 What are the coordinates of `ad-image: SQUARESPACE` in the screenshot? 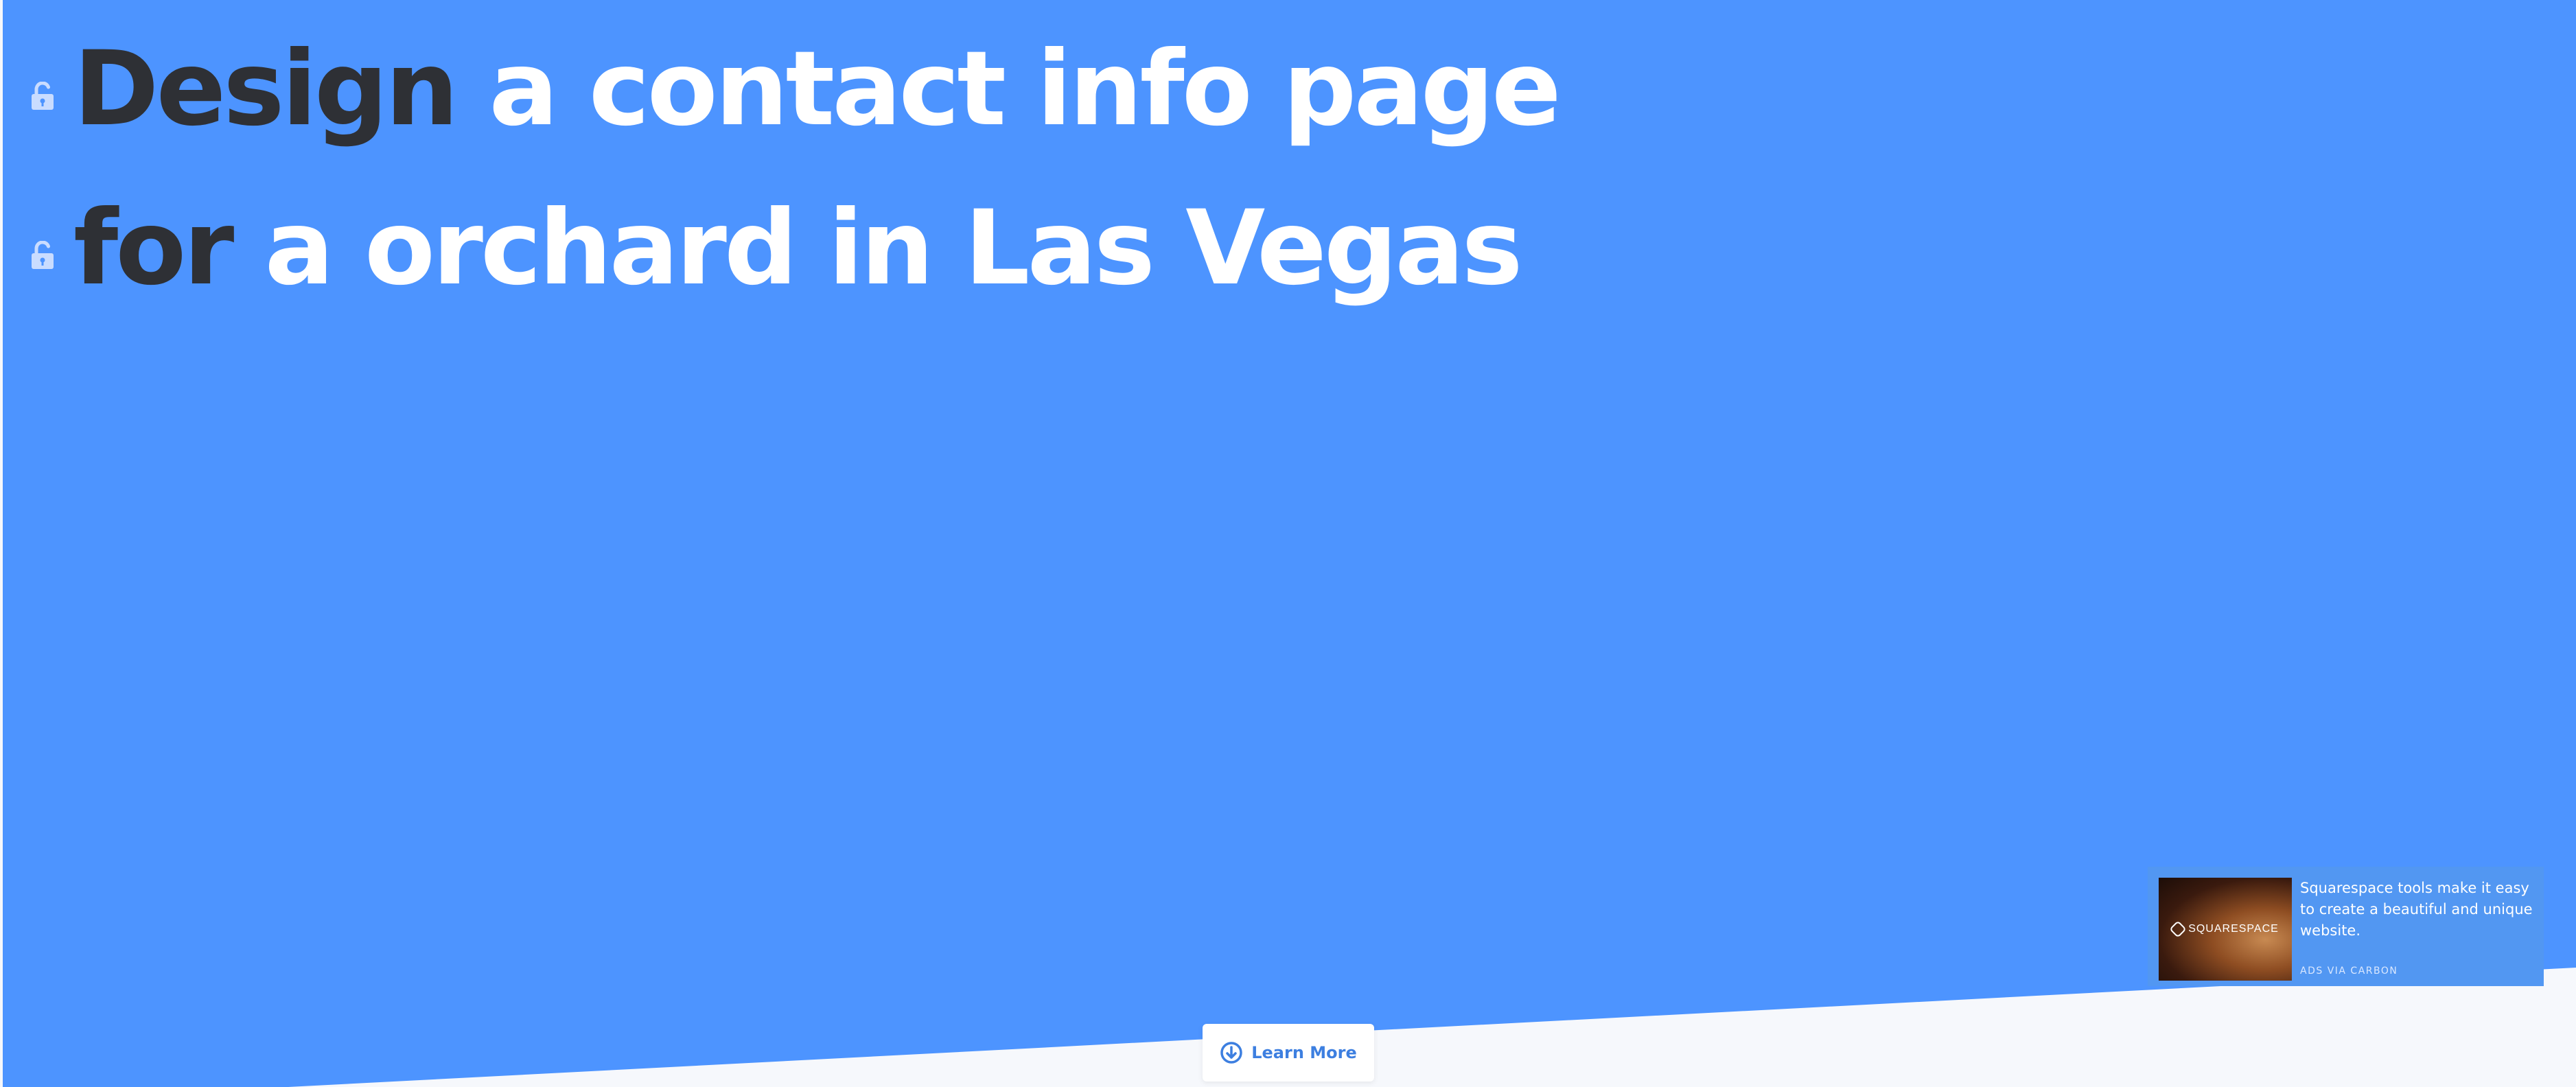 It's located at (2225, 929).